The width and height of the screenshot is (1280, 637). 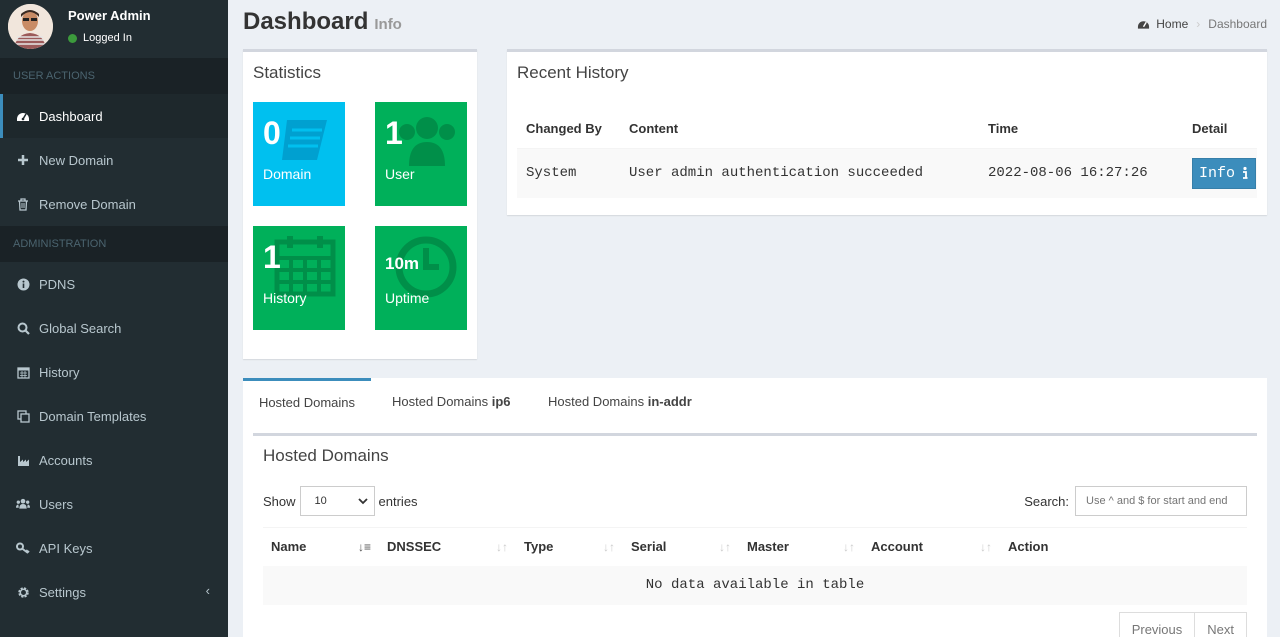 What do you see at coordinates (114, 116) in the screenshot?
I see `sidebar-item-dashboard: Dashboard` at bounding box center [114, 116].